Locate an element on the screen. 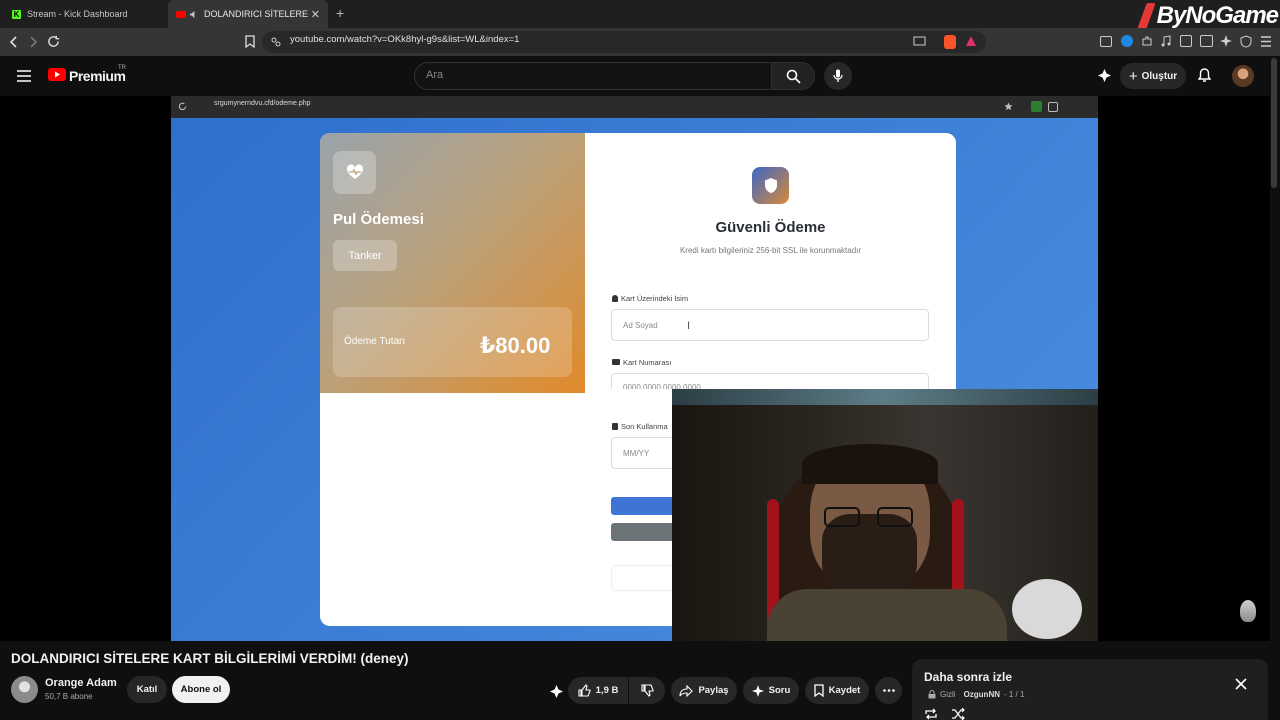 This screenshot has height=720, width=1280. credit-card-icon is located at coordinates (616, 362).